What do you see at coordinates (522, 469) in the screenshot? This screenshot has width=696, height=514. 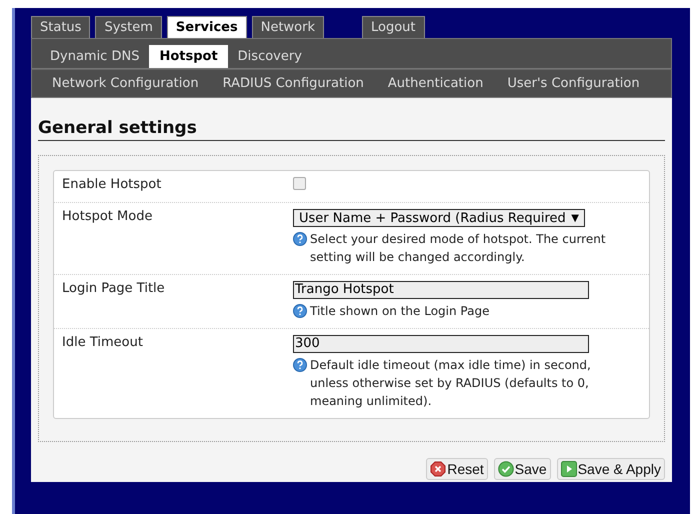 I see `save-button: Save` at bounding box center [522, 469].